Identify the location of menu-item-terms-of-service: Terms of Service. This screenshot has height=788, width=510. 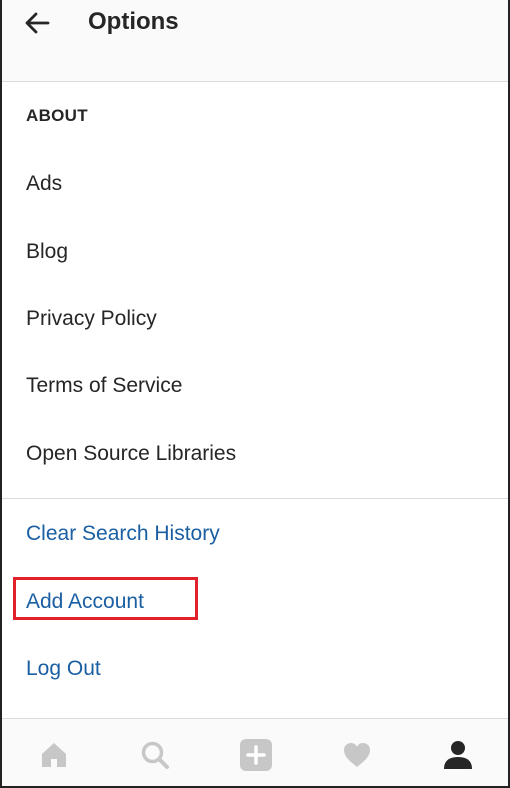
(104, 386).